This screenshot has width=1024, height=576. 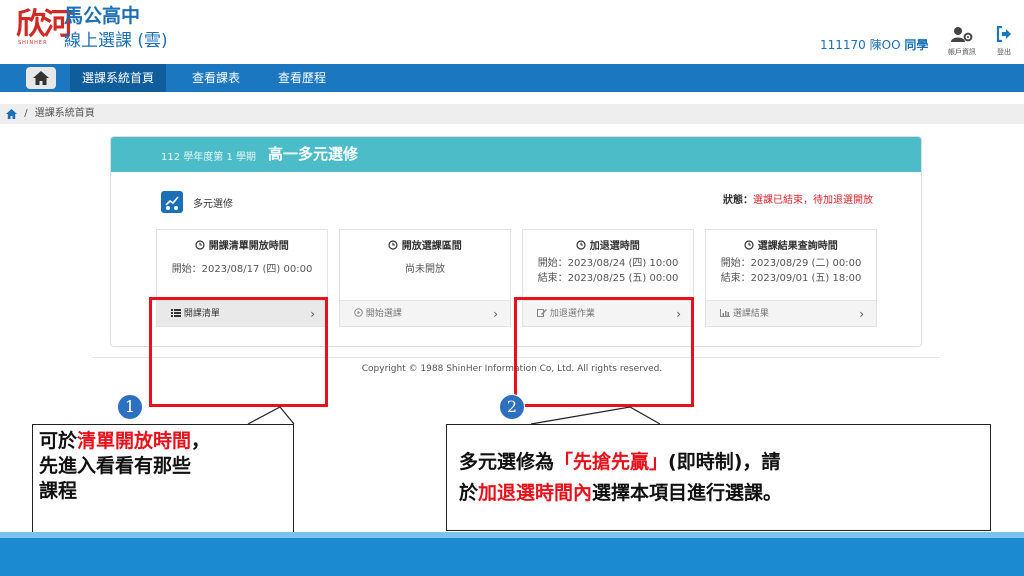 What do you see at coordinates (608, 278) in the screenshot?
I see `card-line: 結束：2023/08/25 (五) 00:00` at bounding box center [608, 278].